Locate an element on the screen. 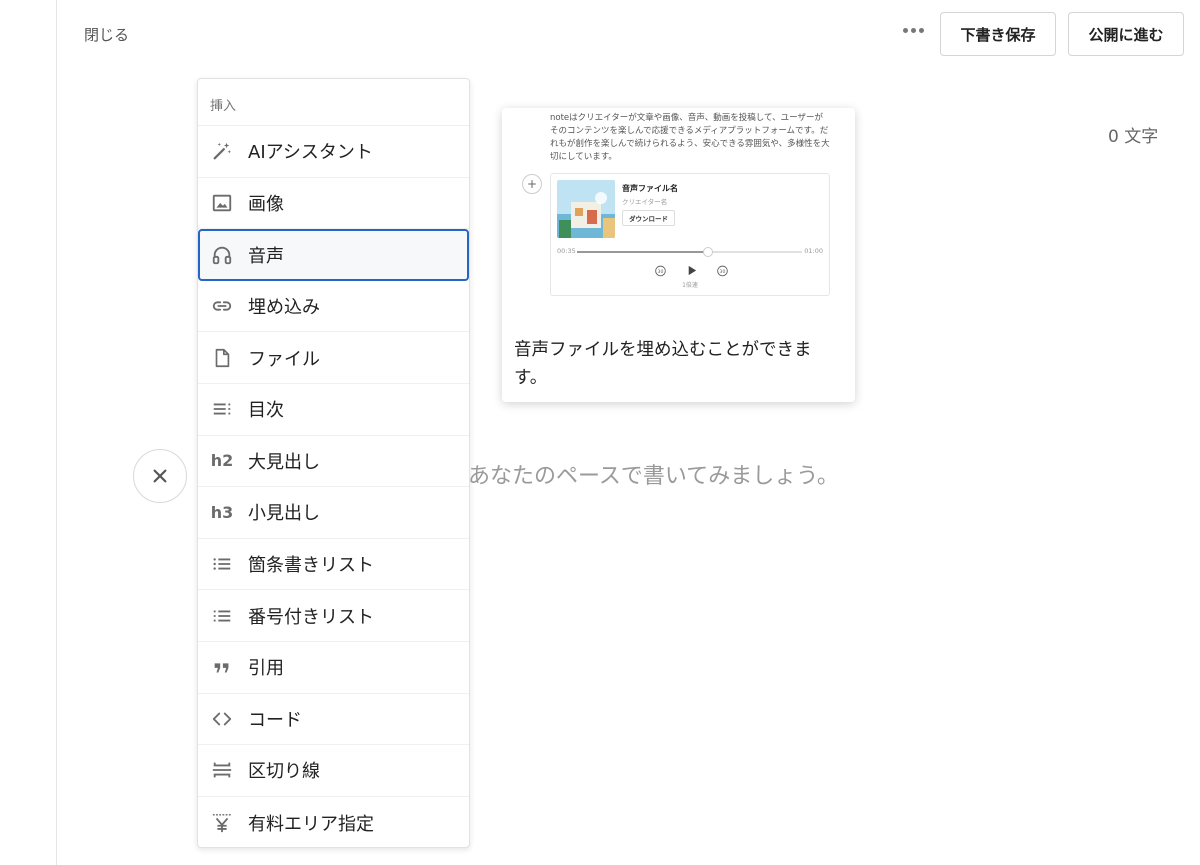  insert-item-label: 大見出し is located at coordinates (284, 462).